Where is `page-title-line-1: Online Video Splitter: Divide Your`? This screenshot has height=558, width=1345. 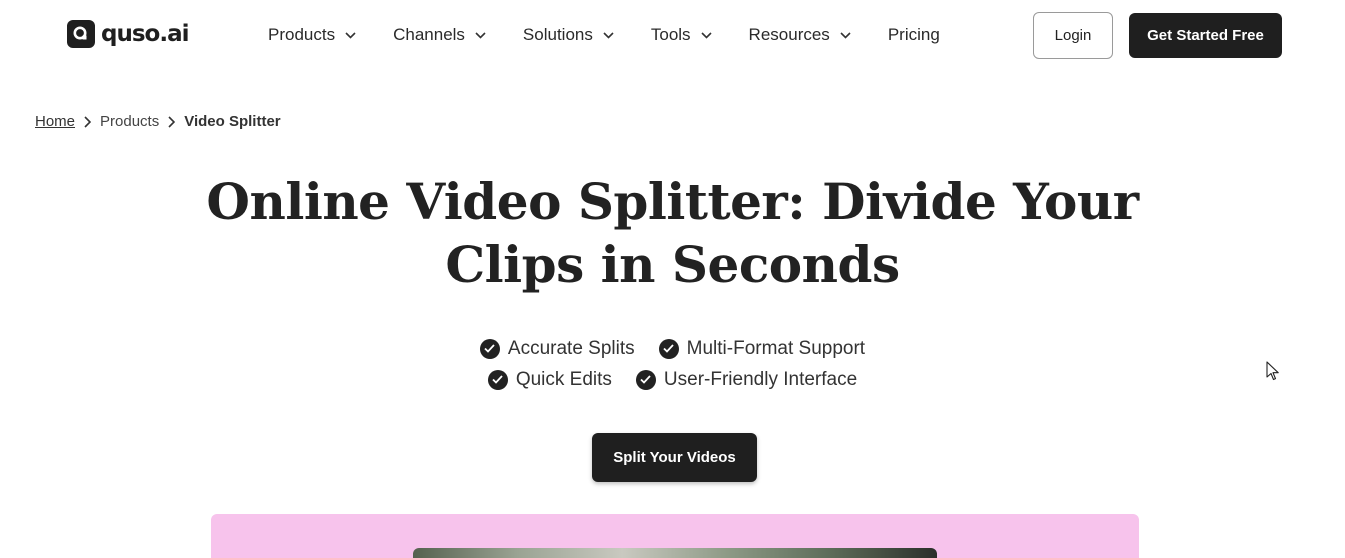 page-title-line-1: Online Video Splitter: Divide Your is located at coordinates (672, 201).